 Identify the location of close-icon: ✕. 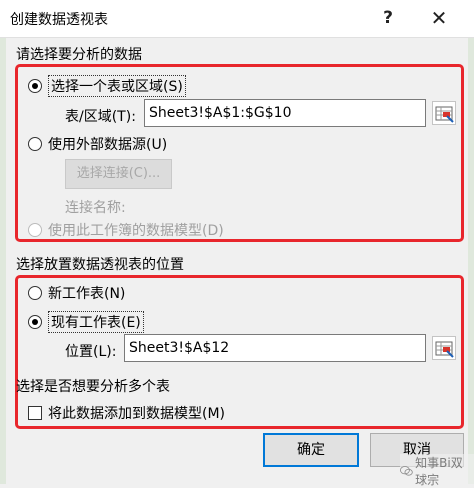
(439, 18).